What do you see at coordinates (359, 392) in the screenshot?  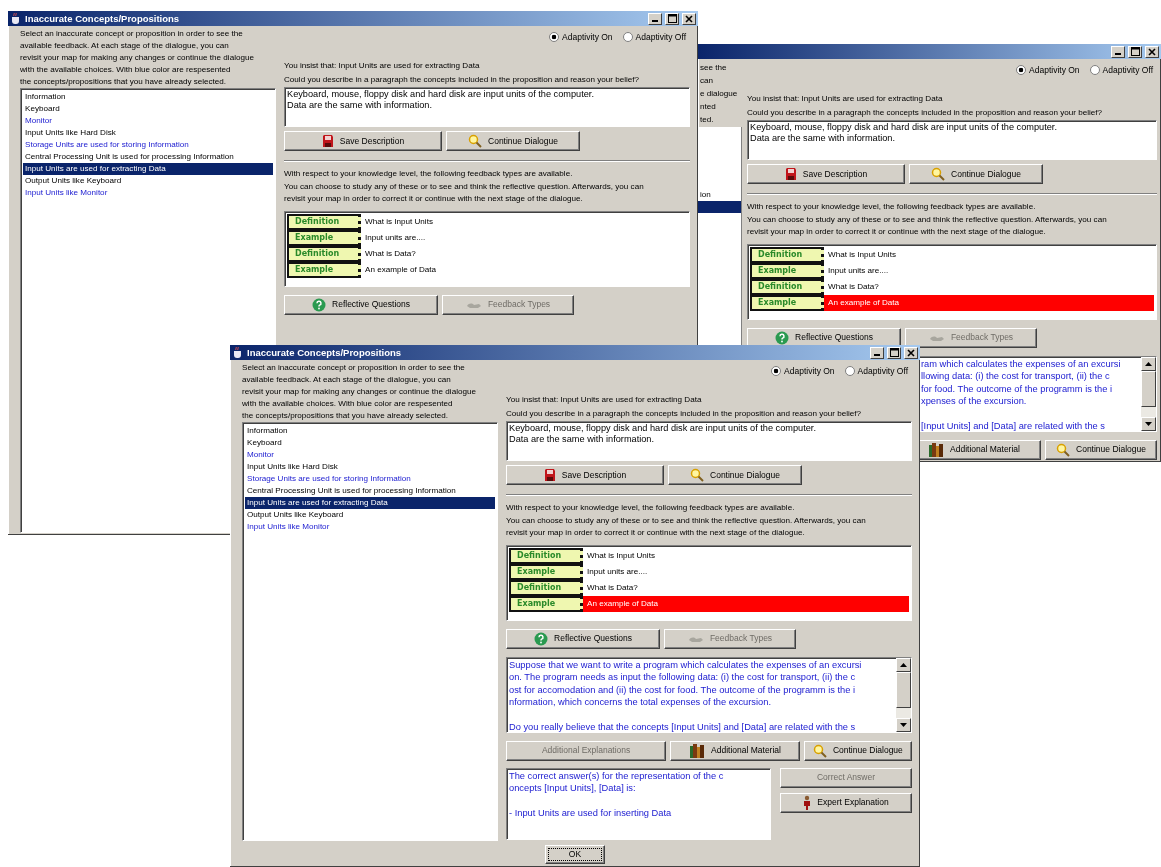 I see `instructions-text: Select an inaccurate concept or proposition in order to see the available feedback. At each stage of the dialogue, you can revisit your map for making any changes or continue the dialogue with the available choices. With blue color are respesented the concepts/propositions that you have already selected.` at bounding box center [359, 392].